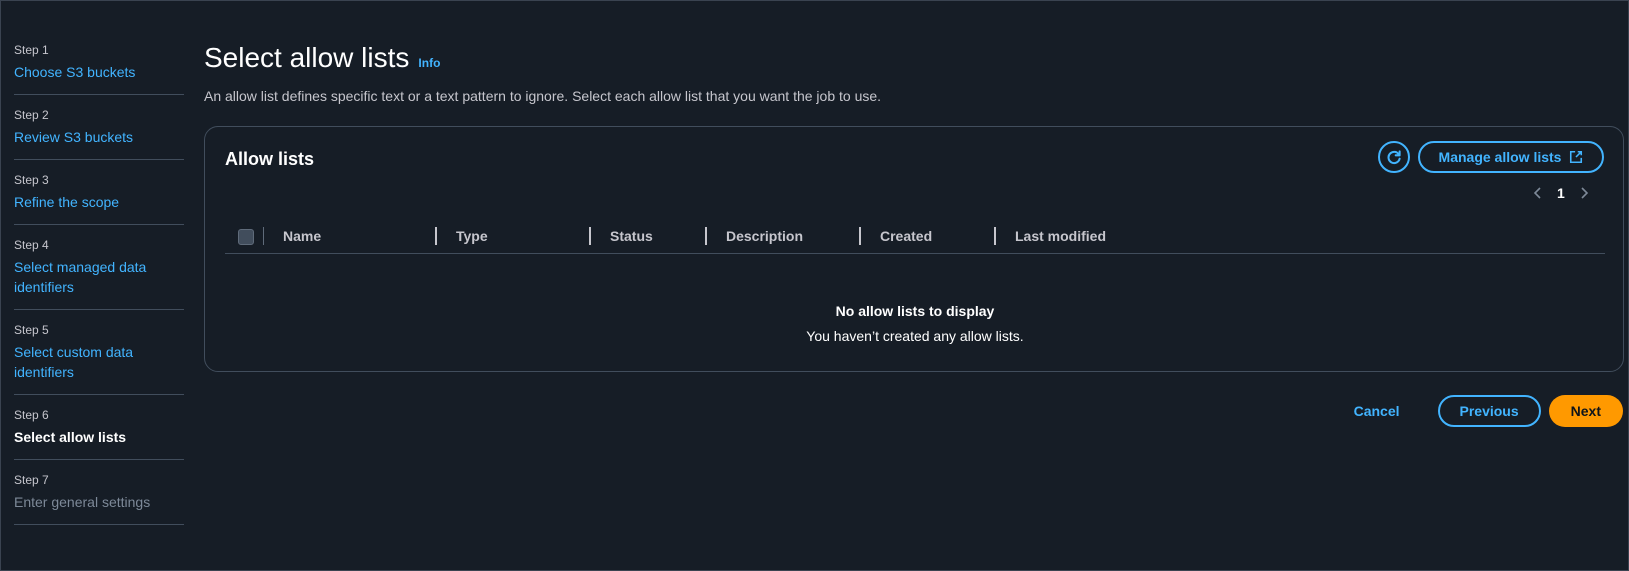 This screenshot has width=1629, height=571. What do you see at coordinates (1500, 157) in the screenshot?
I see `manage-allow-lists-label: Manage allow lists` at bounding box center [1500, 157].